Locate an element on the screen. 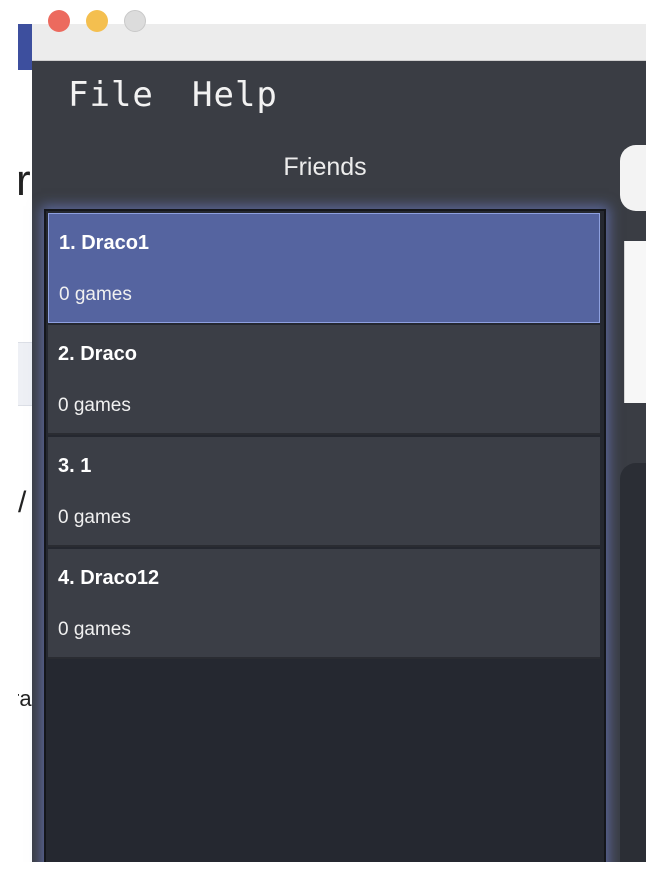 This screenshot has width=646, height=876. friend-list-item: 3. 1 0 games is located at coordinates (324, 492).